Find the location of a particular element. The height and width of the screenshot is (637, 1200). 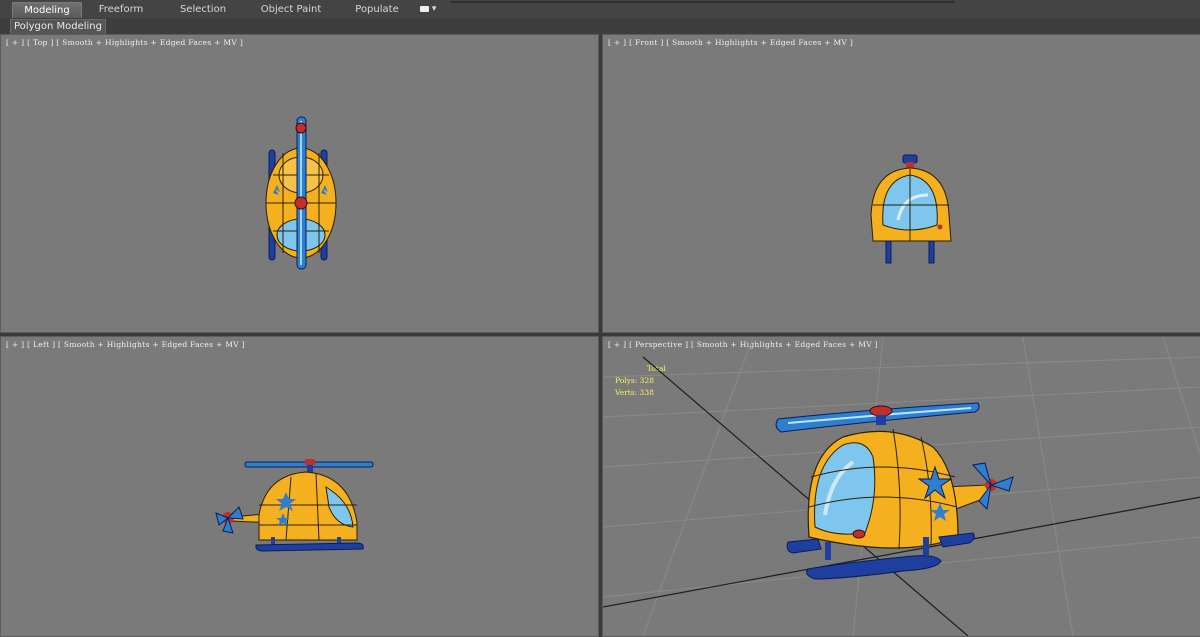

helicopter-left-view is located at coordinates (294, 505).